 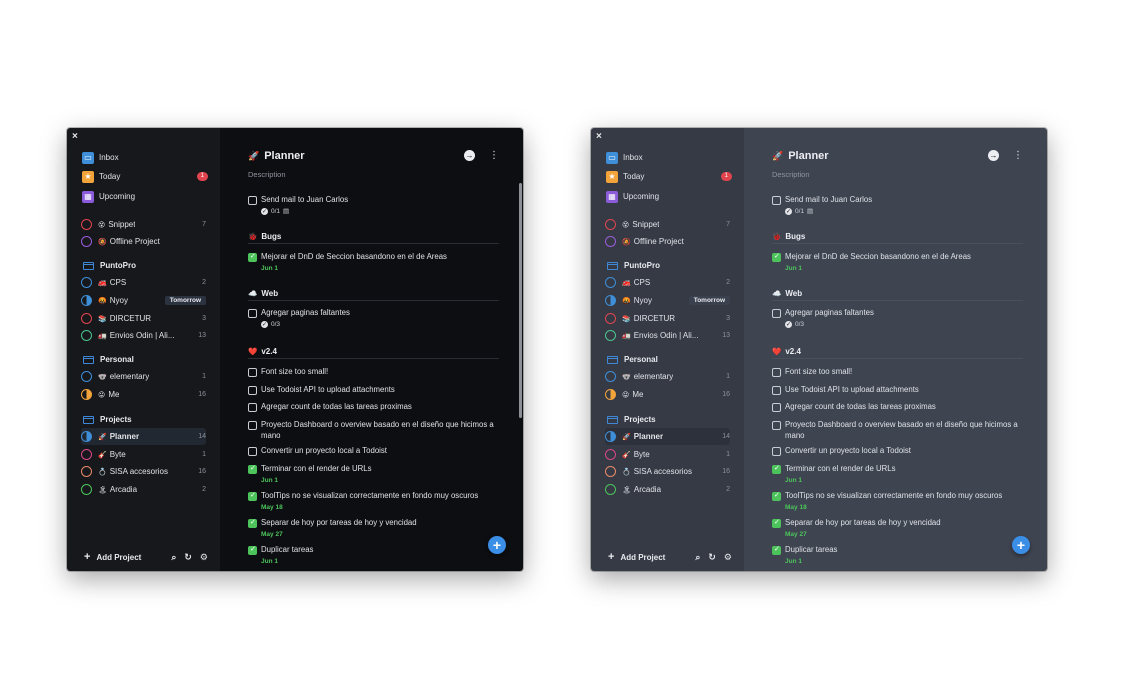 I want to click on area-personal: Personal, so click(x=668, y=359).